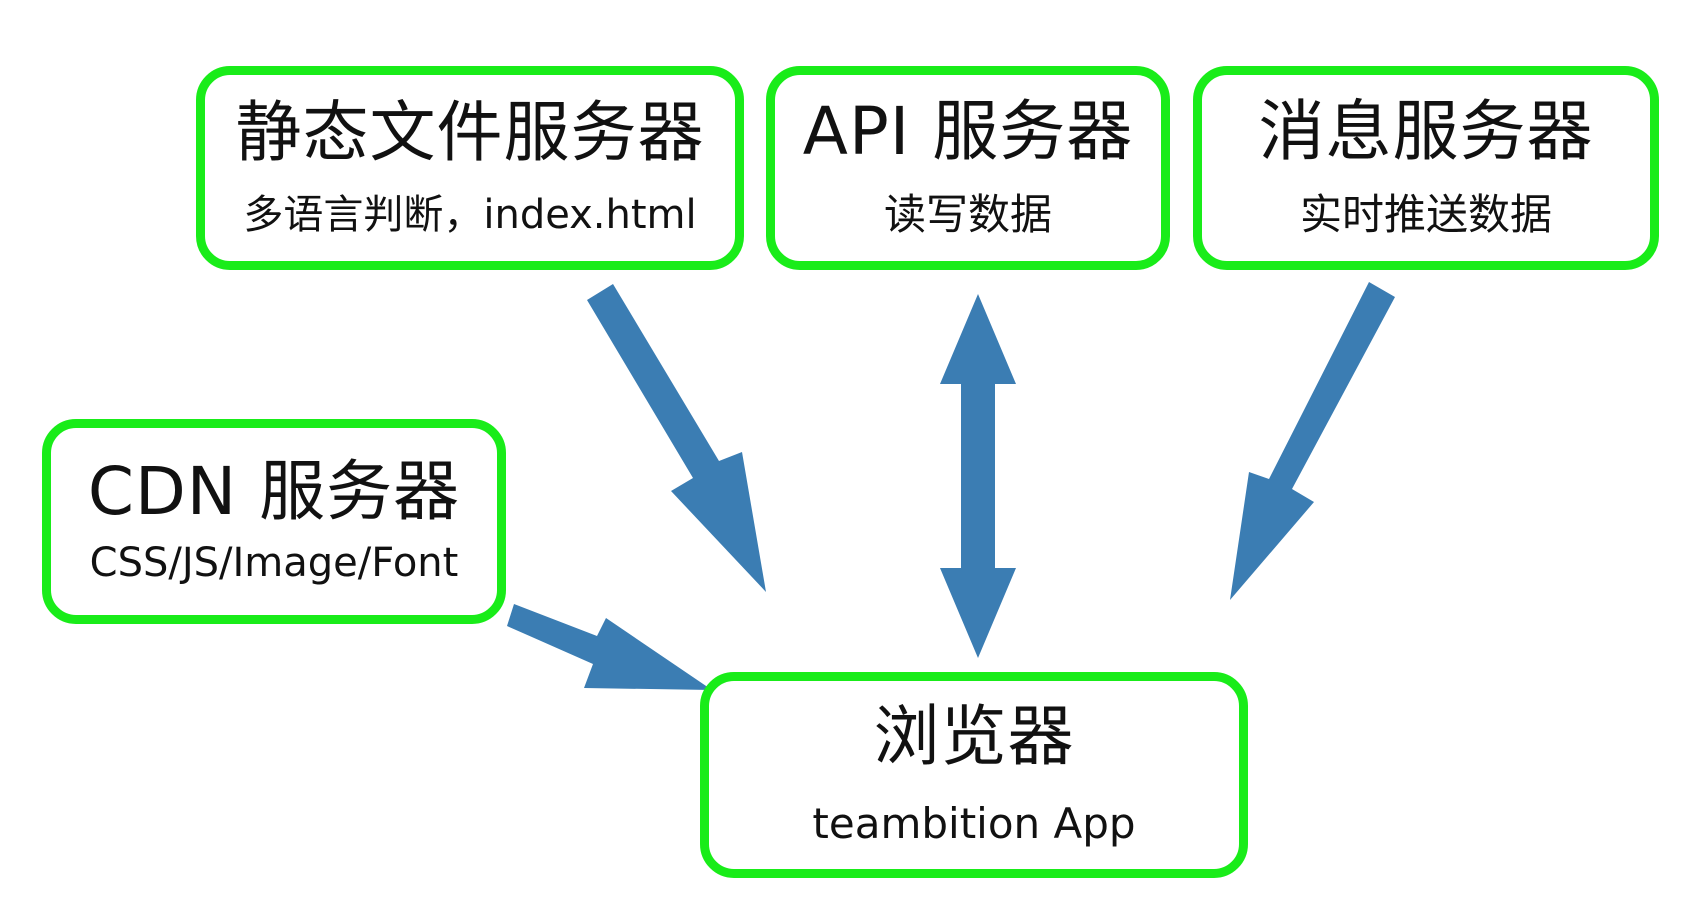  I want to click on arrow-api-browser-bidirectional, so click(978, 476).